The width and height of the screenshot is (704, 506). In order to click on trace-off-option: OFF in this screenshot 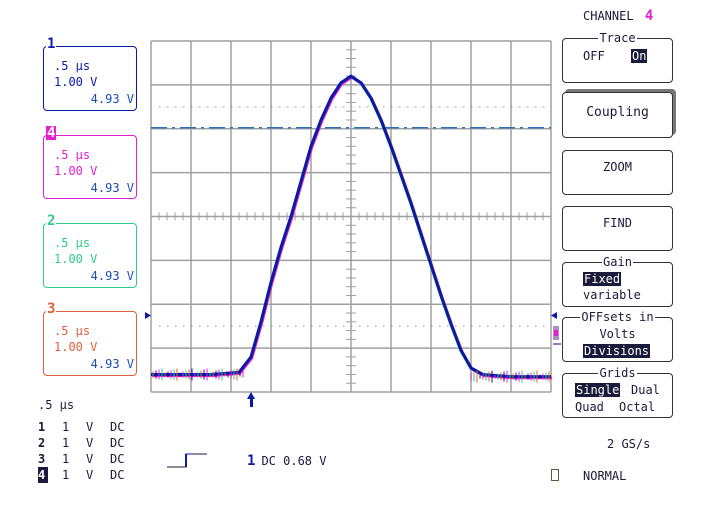, I will do `click(594, 56)`.